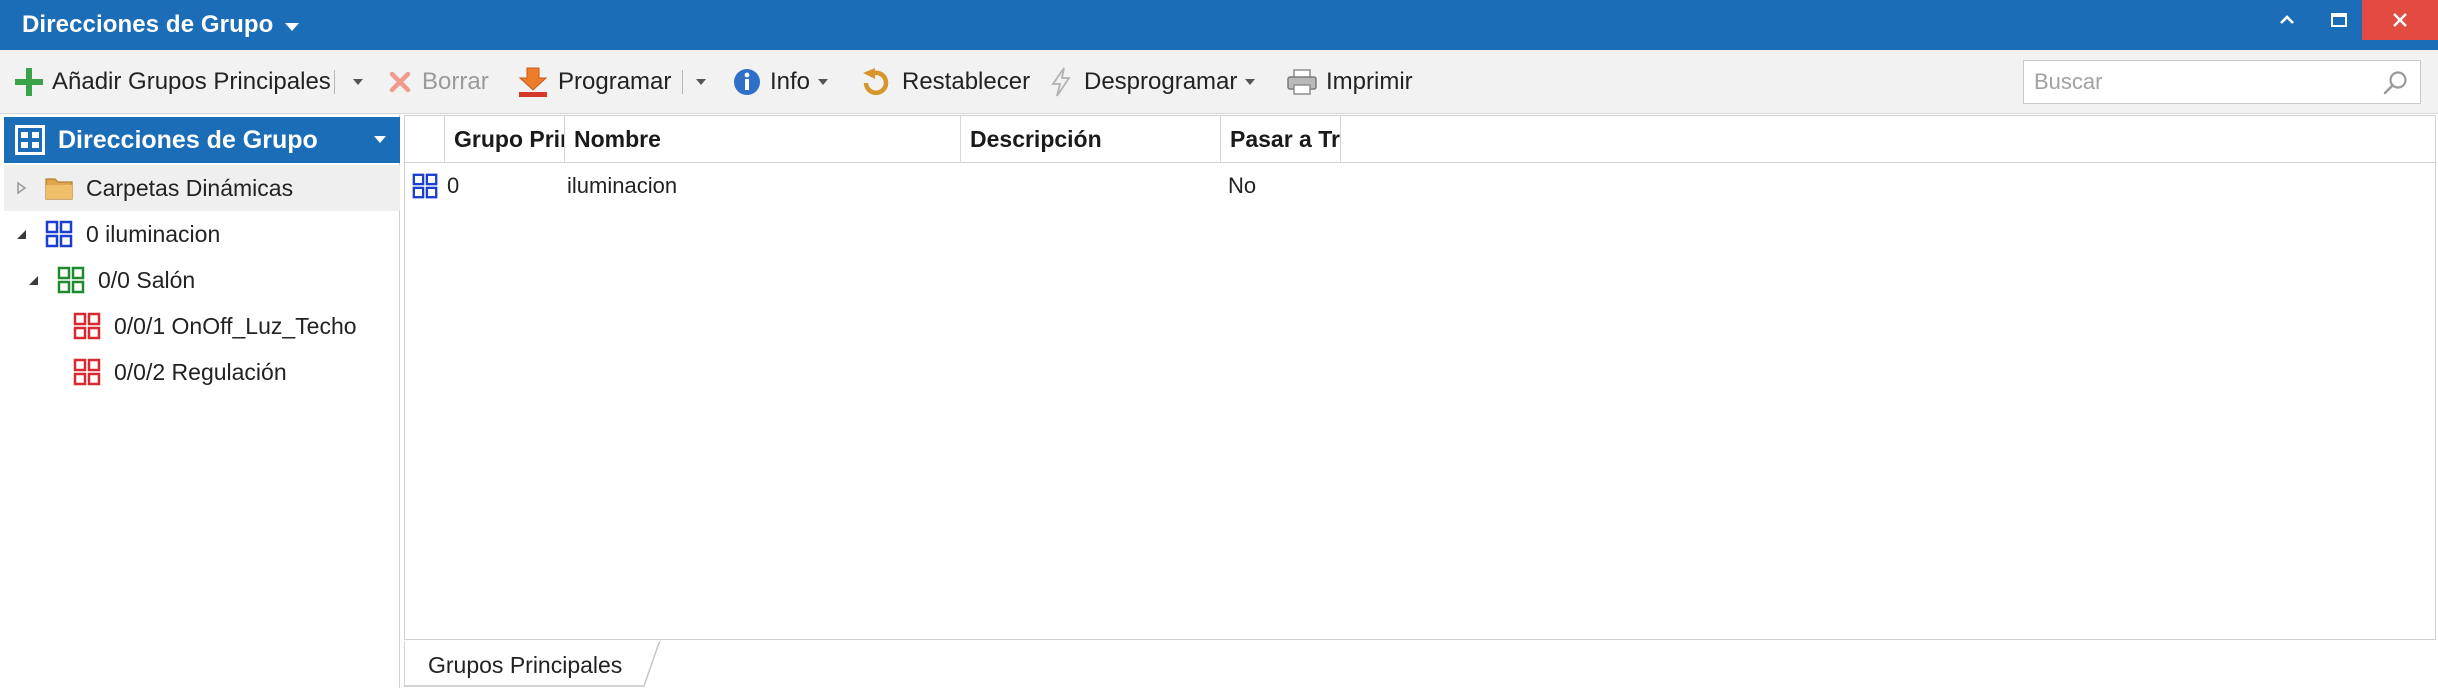  I want to click on row-icon-cell, so click(426, 186).